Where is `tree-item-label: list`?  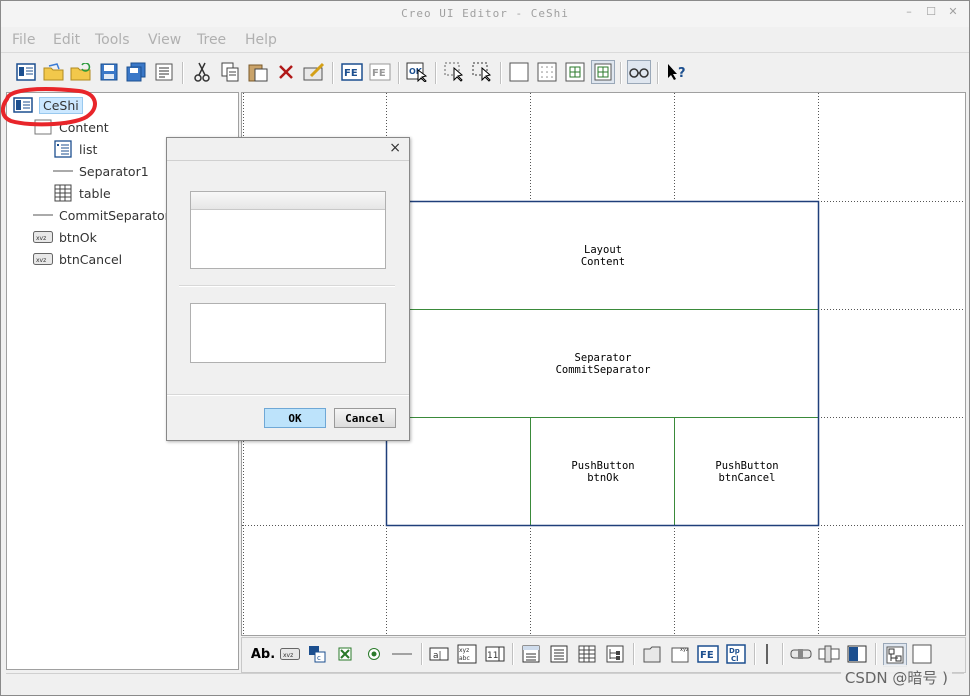
tree-item-label: list is located at coordinates (88, 149).